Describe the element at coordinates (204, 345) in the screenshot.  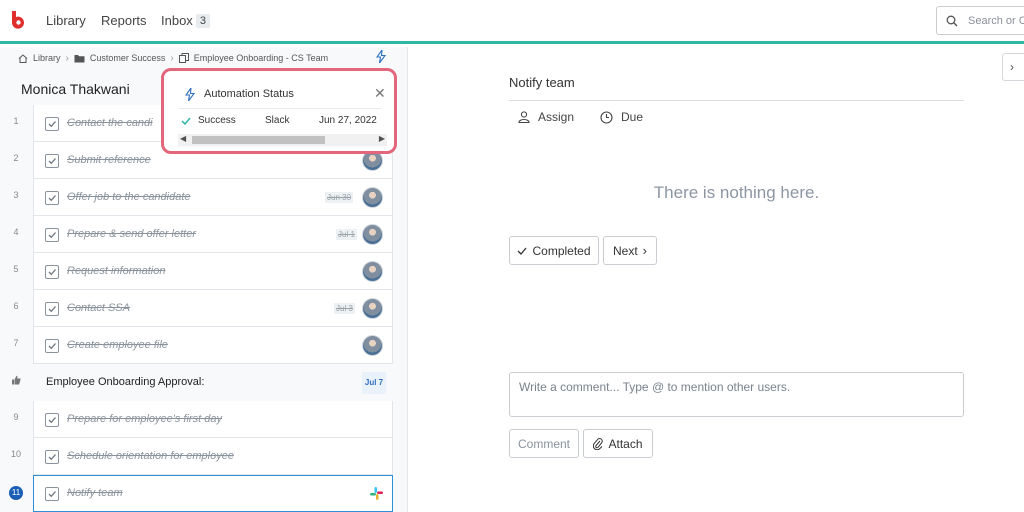
I see `task-row: 7 Create employee file` at that location.